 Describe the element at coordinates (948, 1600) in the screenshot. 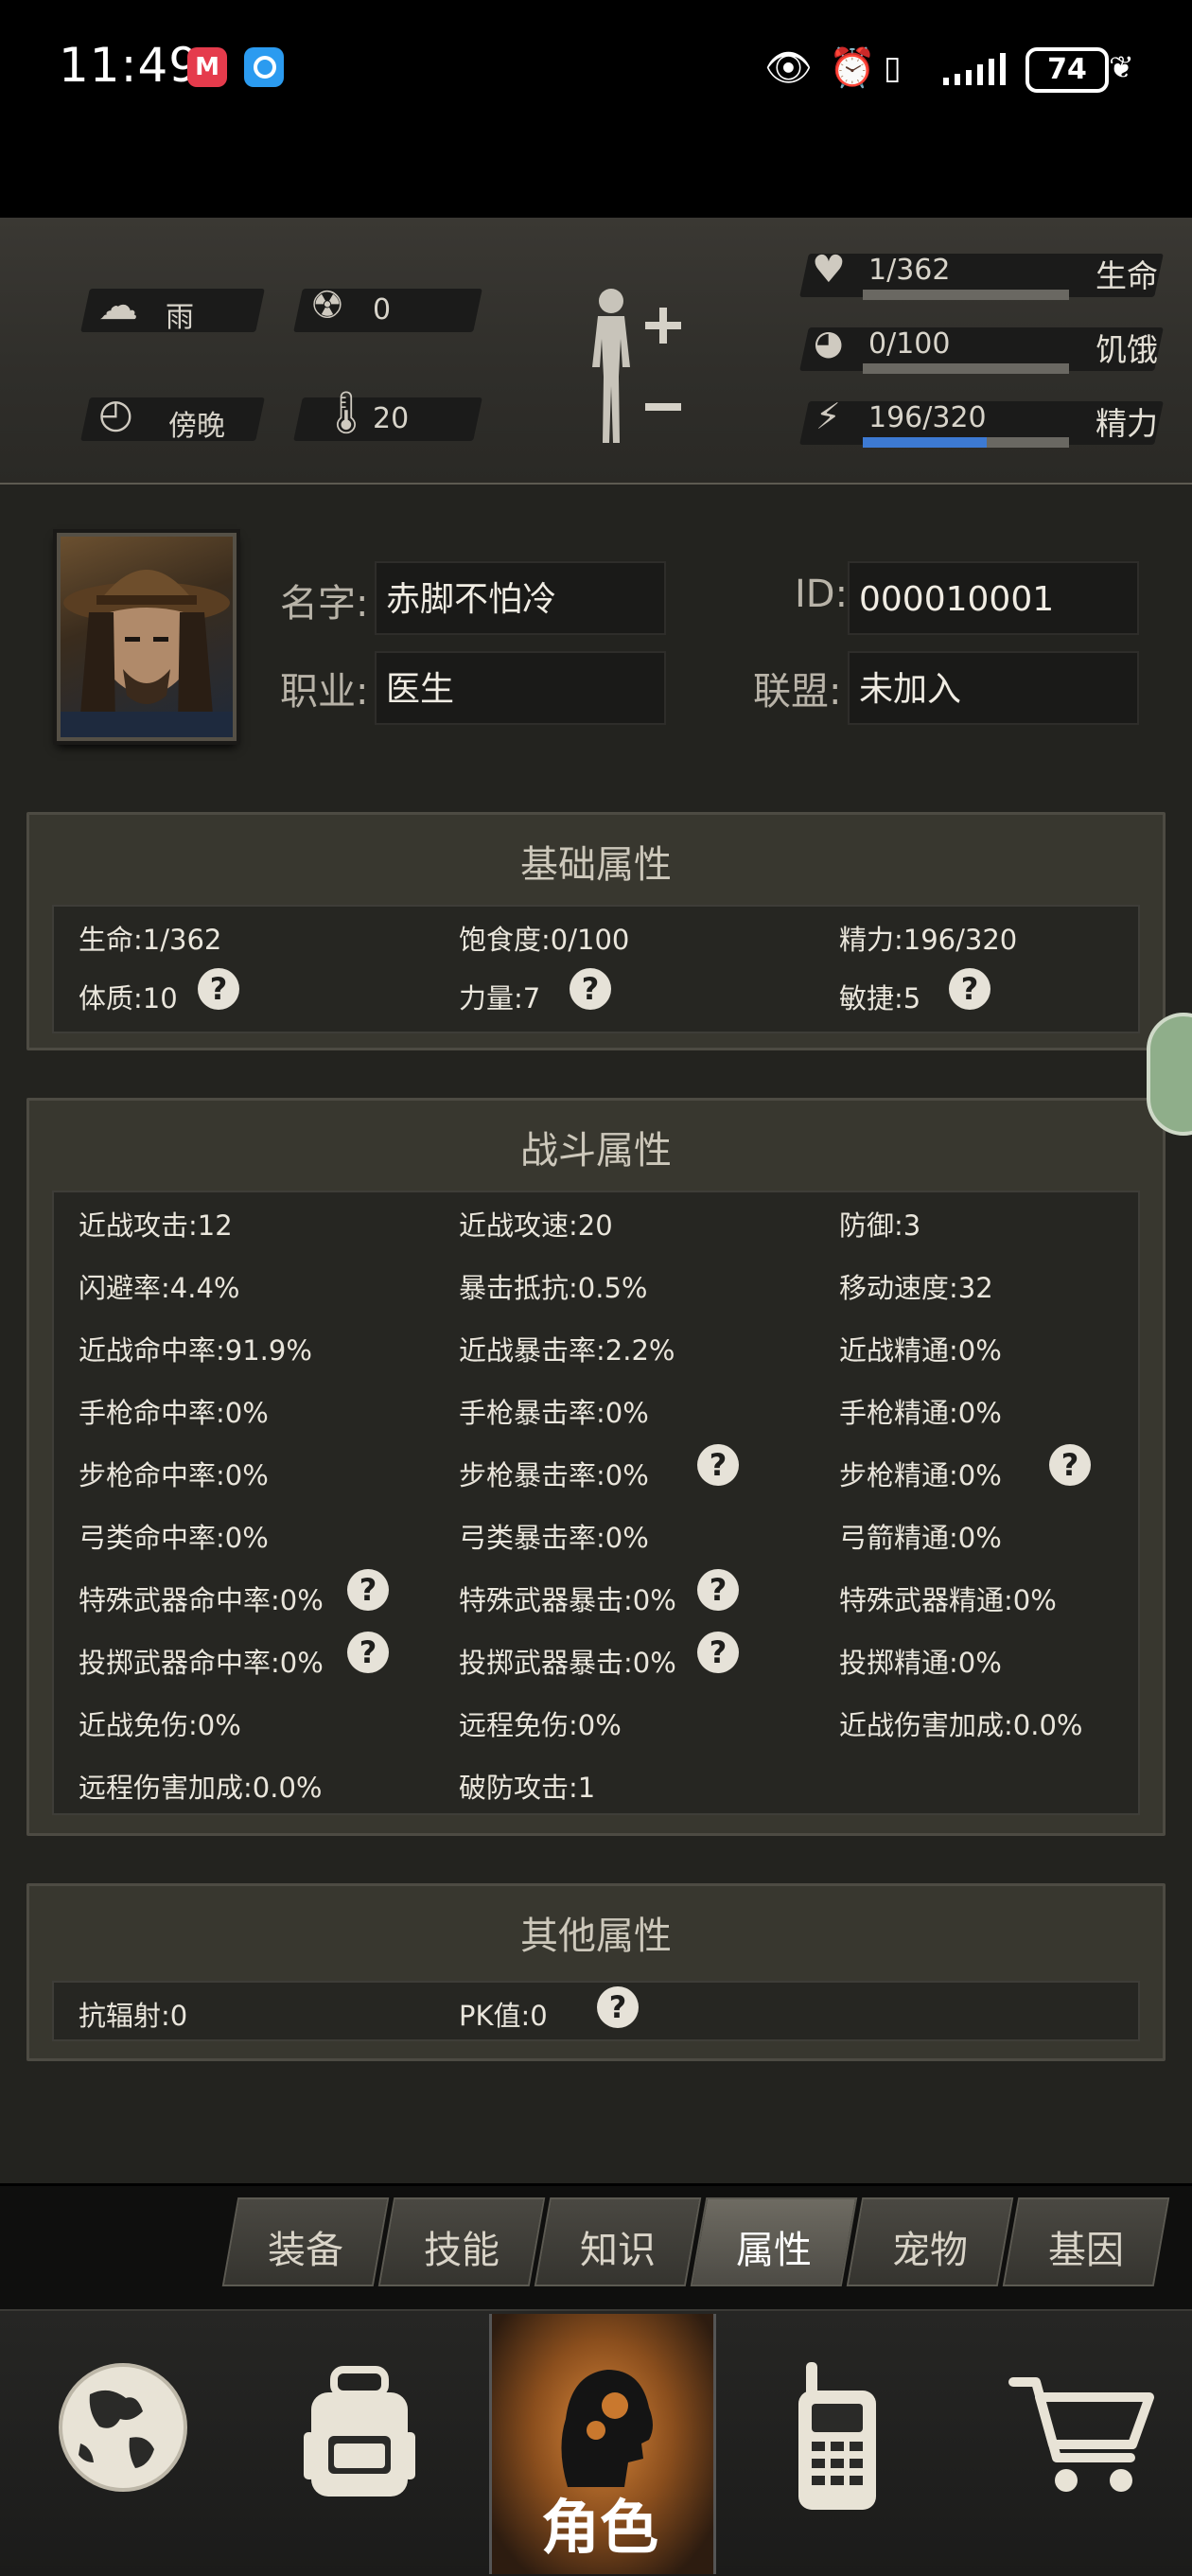

I see `attr-special-mastery: 特殊武器精通:0%` at that location.